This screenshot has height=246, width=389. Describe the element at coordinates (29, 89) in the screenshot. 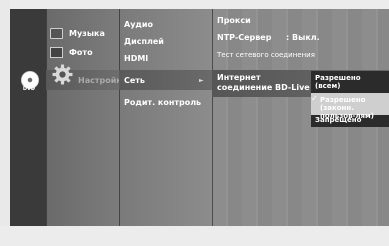

I see `disc-label: DVD` at that location.